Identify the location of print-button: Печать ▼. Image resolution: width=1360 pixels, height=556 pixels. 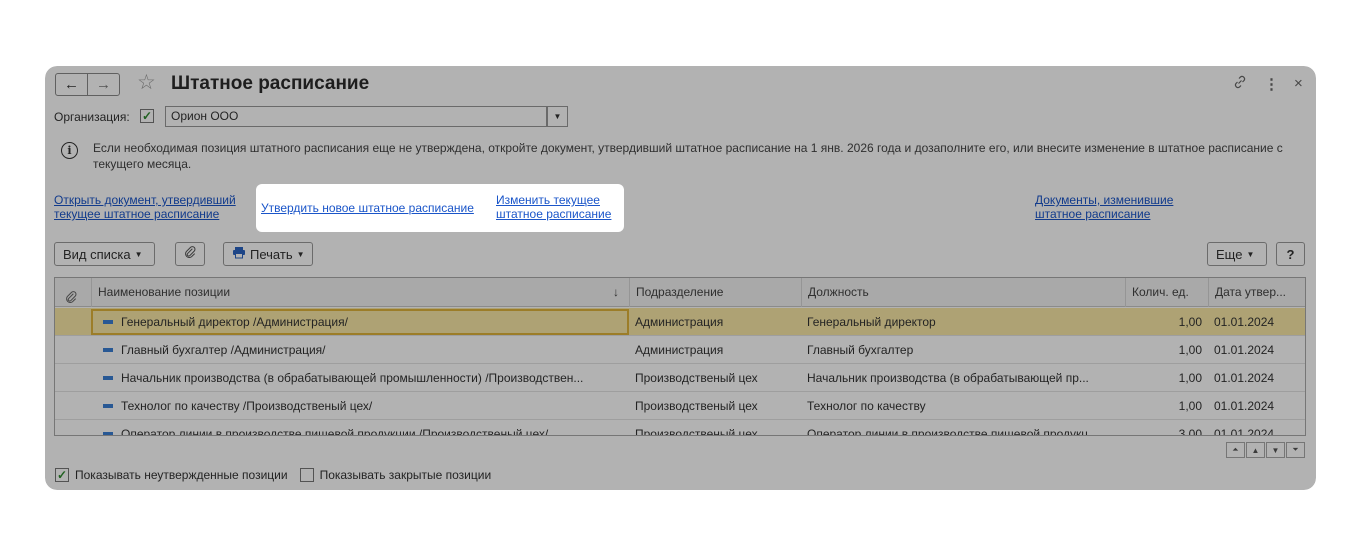
(268, 254).